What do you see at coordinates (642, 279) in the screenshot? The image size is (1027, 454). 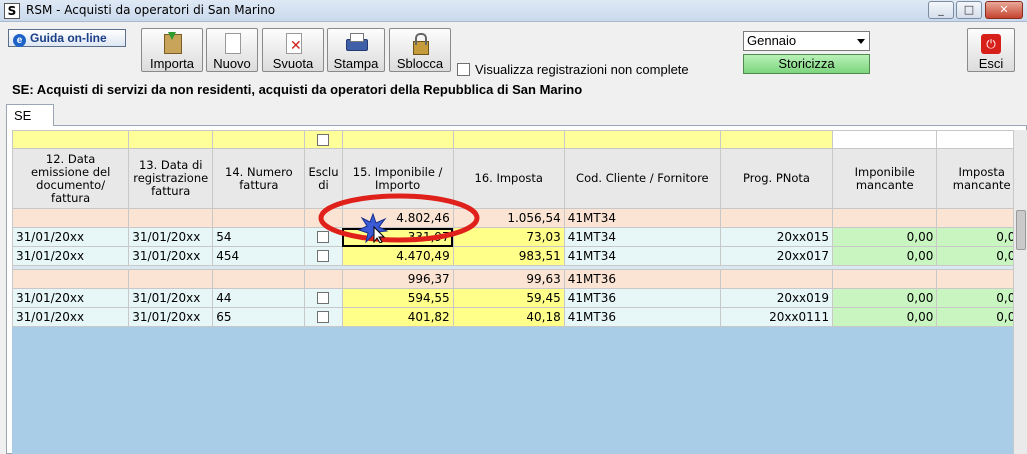 I see `group-codice: 41MT36` at bounding box center [642, 279].